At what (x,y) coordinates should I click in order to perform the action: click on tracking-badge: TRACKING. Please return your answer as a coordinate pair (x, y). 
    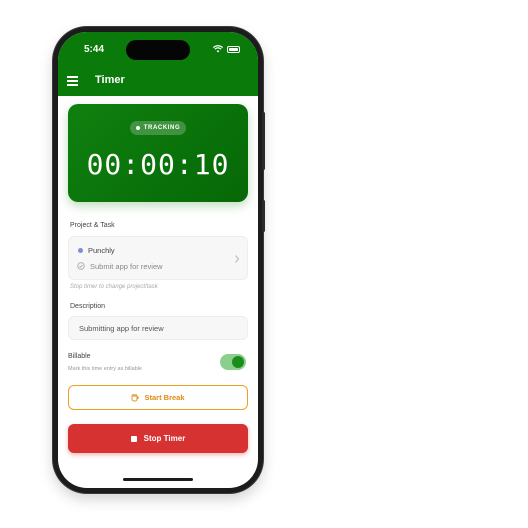
    Looking at the image, I should click on (158, 128).